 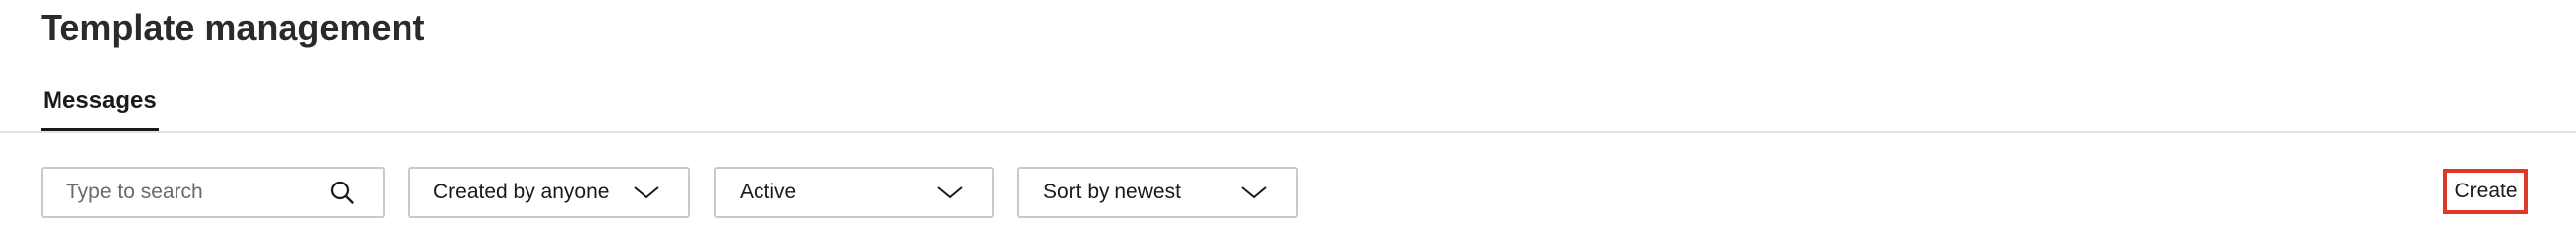 What do you see at coordinates (197, 192) in the screenshot?
I see `search-input: Type to search` at bounding box center [197, 192].